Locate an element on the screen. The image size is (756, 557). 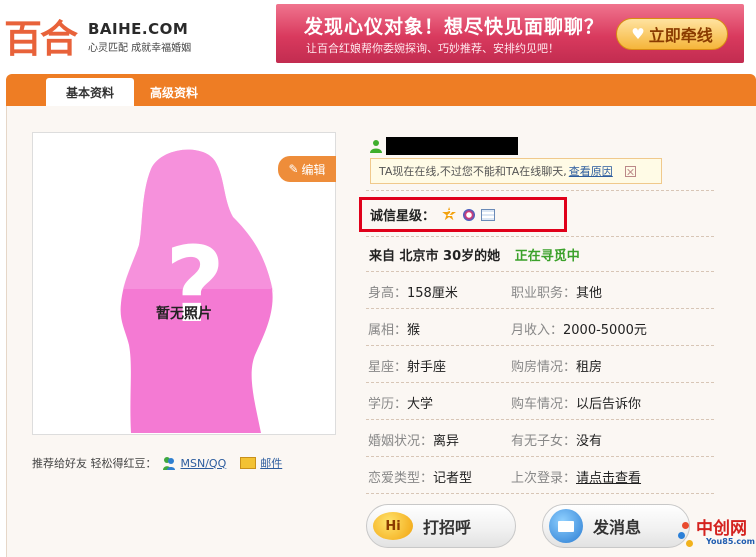
attr-education: 学历：大学 is located at coordinates (400, 402).